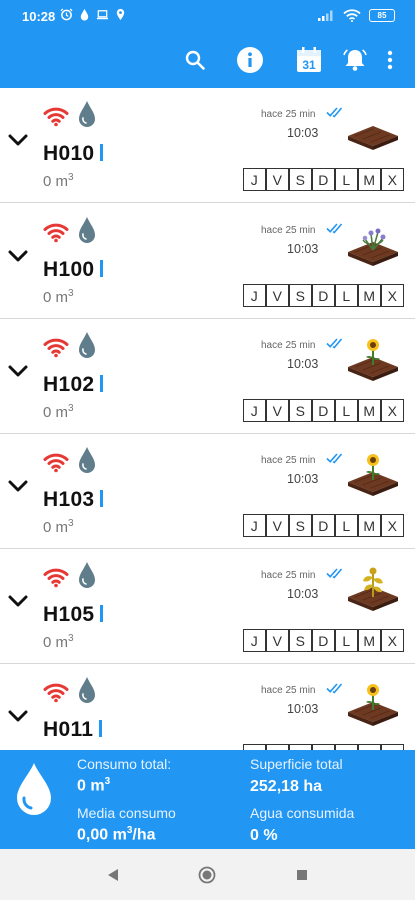  What do you see at coordinates (288, 114) in the screenshot?
I see `time-ago: hace 25 min` at bounding box center [288, 114].